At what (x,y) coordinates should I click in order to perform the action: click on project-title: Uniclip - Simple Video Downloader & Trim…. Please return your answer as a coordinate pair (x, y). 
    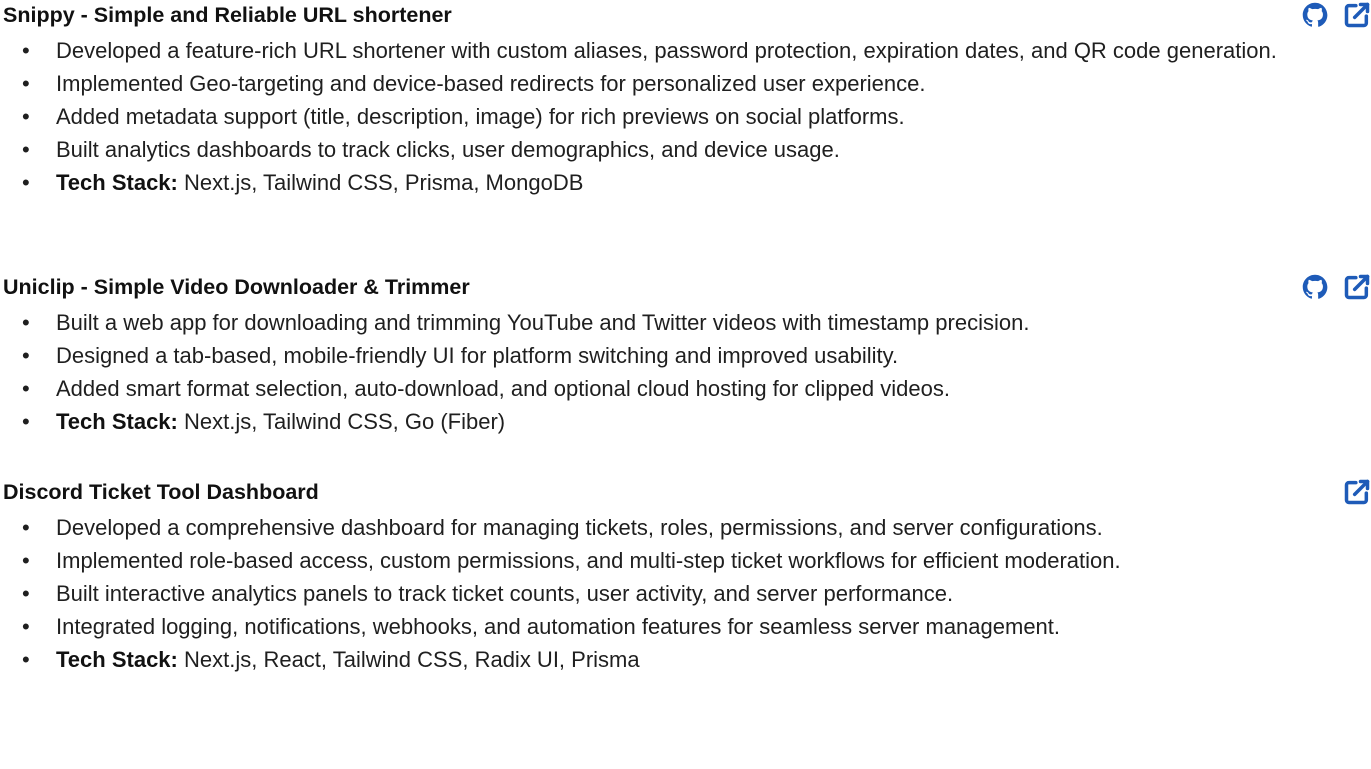
    Looking at the image, I should click on (236, 287).